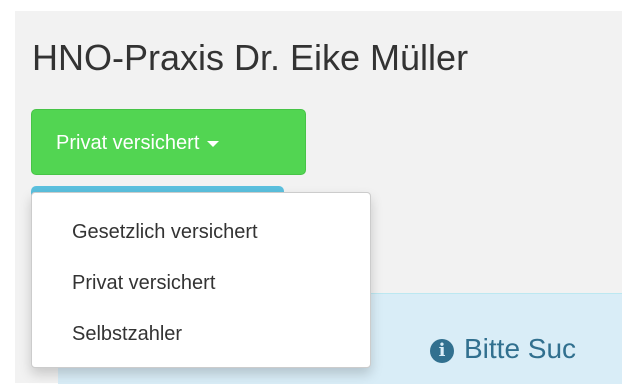  I want to click on top-strip, so click(311, 5).